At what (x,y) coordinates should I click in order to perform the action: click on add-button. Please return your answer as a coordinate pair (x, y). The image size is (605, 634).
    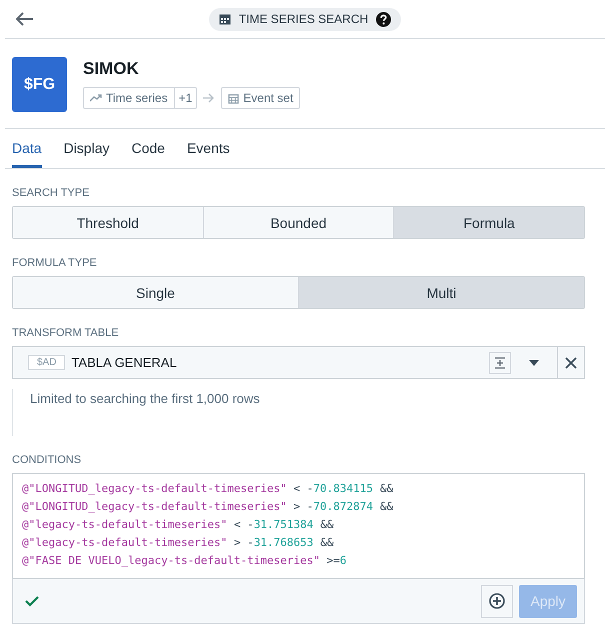
    Looking at the image, I should click on (497, 601).